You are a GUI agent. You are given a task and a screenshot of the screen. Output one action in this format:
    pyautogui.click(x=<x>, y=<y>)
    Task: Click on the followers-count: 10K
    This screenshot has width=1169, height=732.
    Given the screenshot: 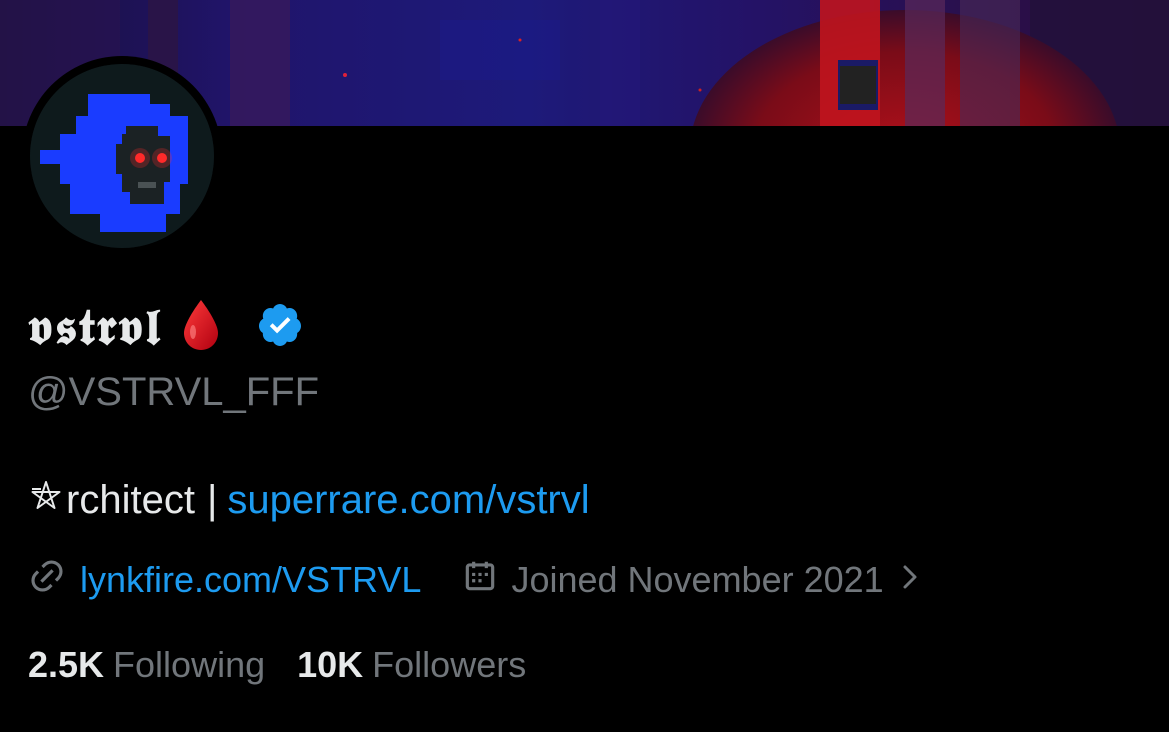 What is the action you would take?
    pyautogui.click(x=330, y=664)
    